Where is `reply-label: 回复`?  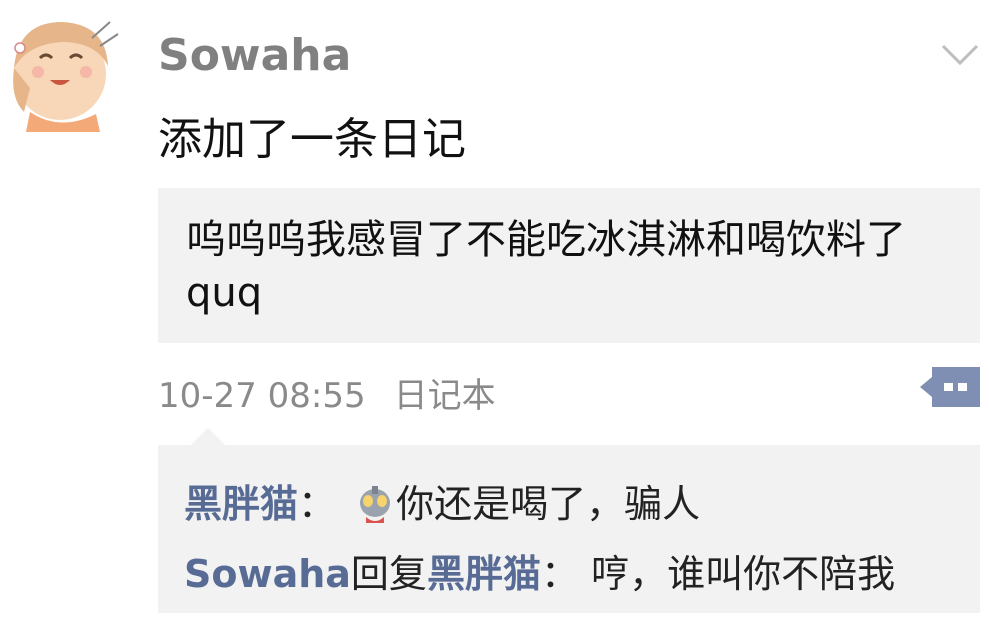
reply-label: 回复 is located at coordinates (388, 574).